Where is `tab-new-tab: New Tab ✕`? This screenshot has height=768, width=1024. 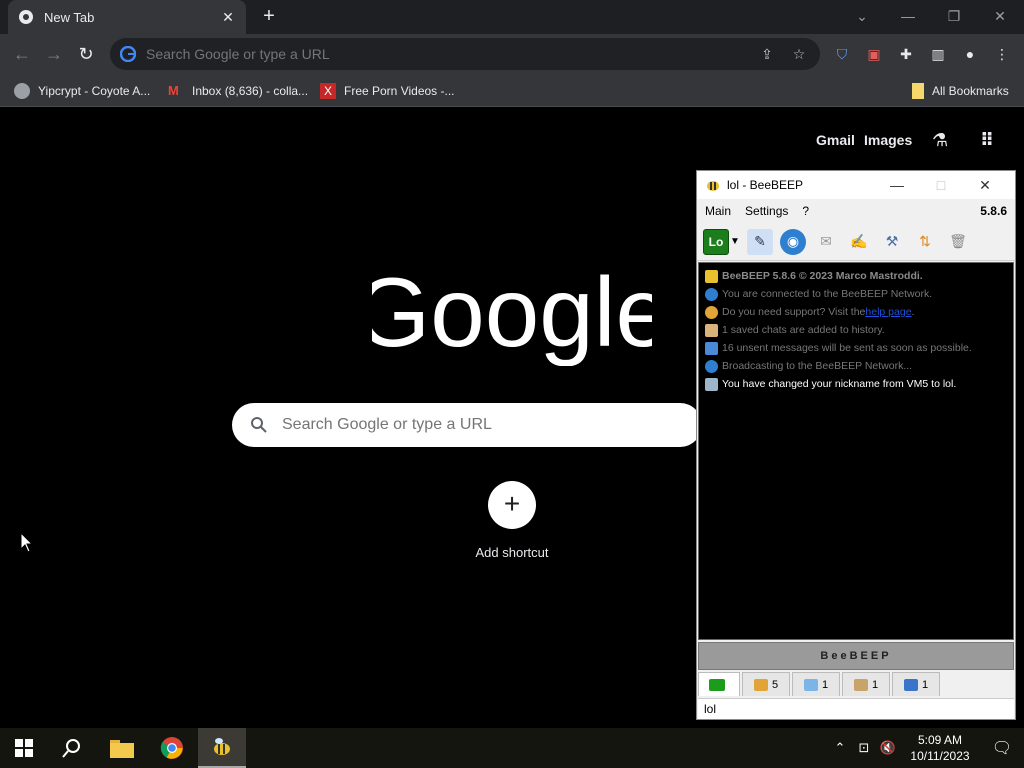
tab-new-tab: New Tab ✕ is located at coordinates (127, 17).